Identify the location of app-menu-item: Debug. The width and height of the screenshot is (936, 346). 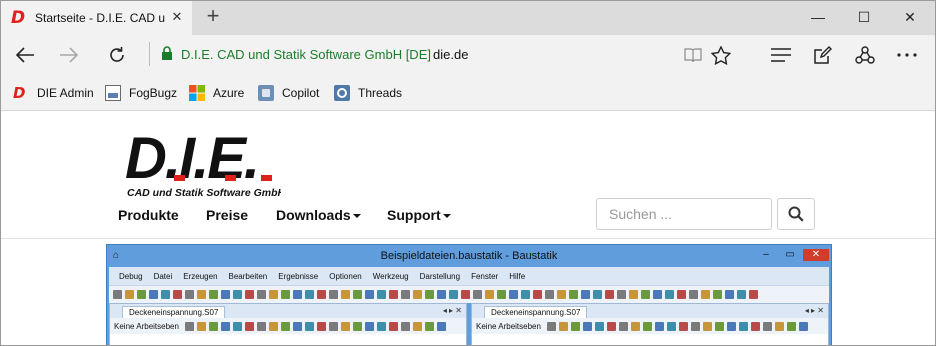
(131, 276).